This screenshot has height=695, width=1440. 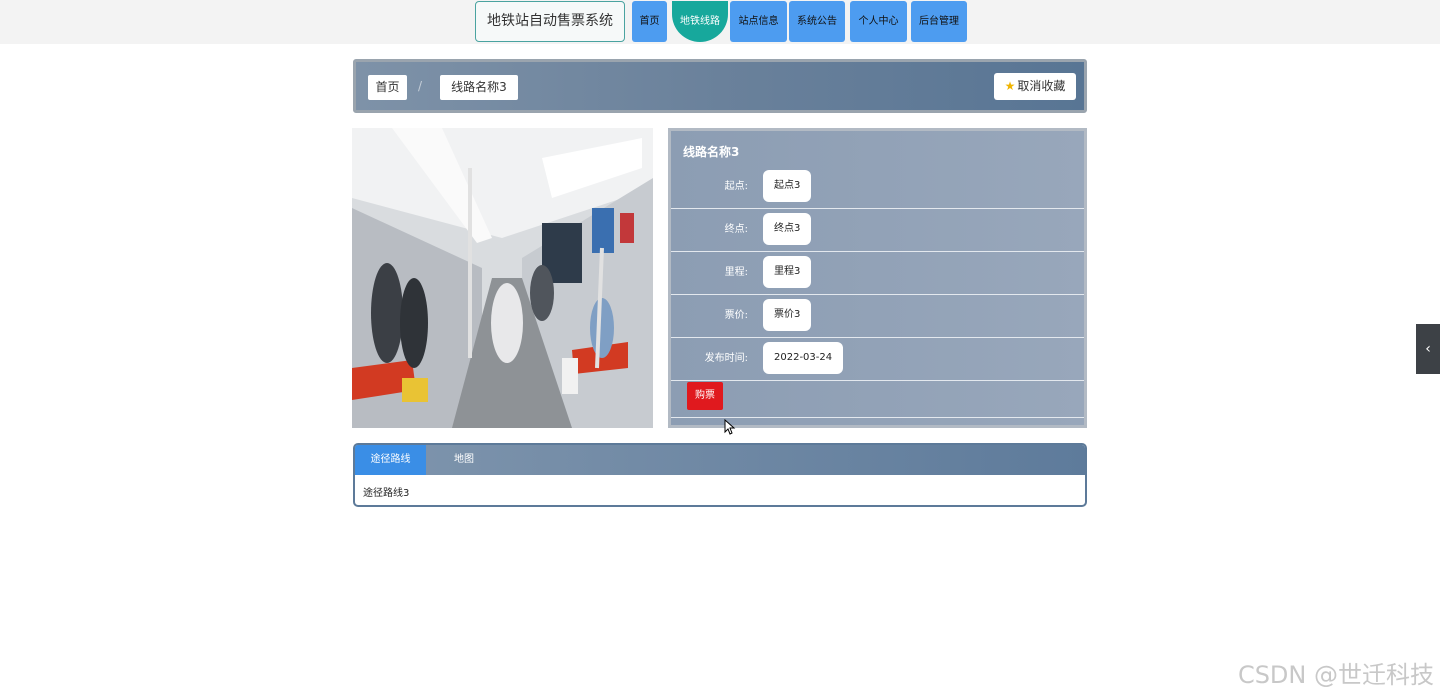 What do you see at coordinates (877, 417) in the screenshot?
I see `divider` at bounding box center [877, 417].